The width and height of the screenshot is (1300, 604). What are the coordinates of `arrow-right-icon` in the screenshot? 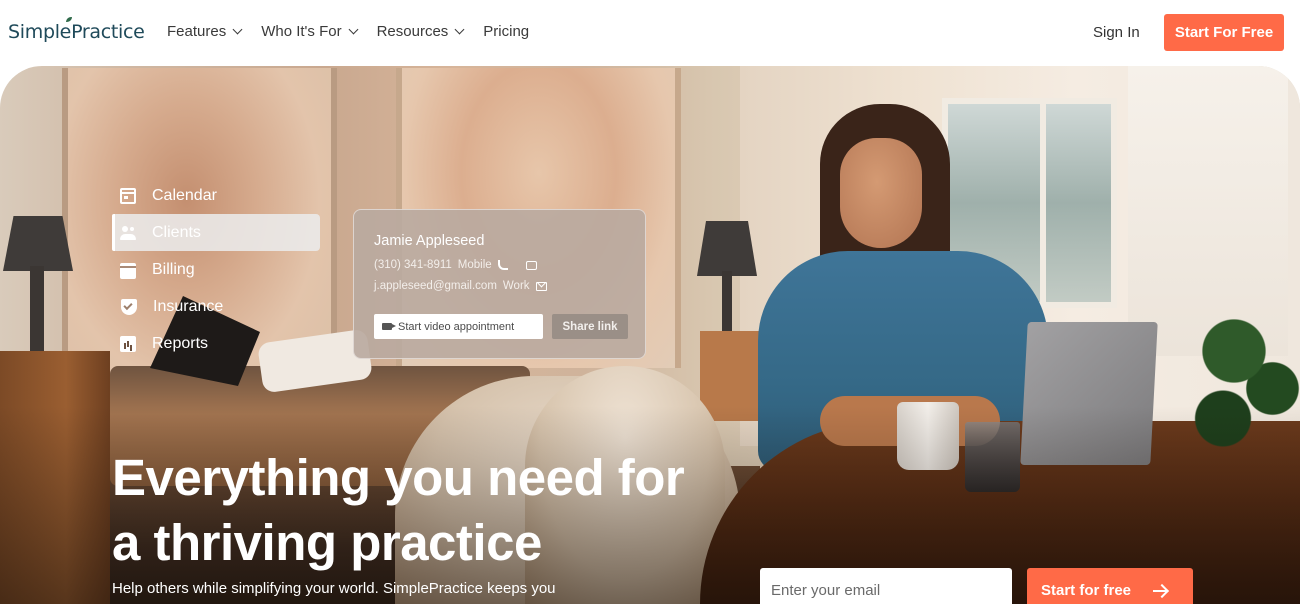 It's located at (1160, 591).